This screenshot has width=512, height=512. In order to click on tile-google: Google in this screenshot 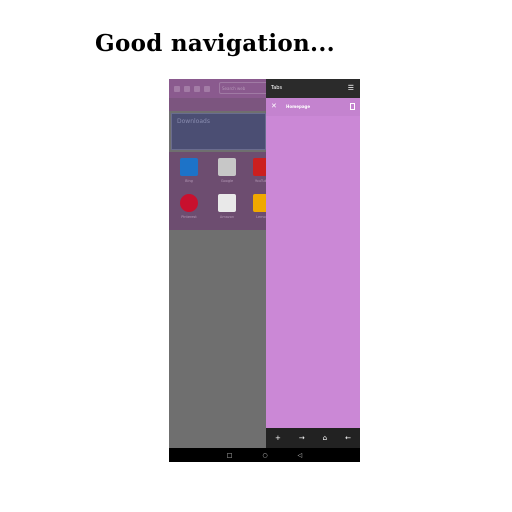, I will do `click(227, 170)`.